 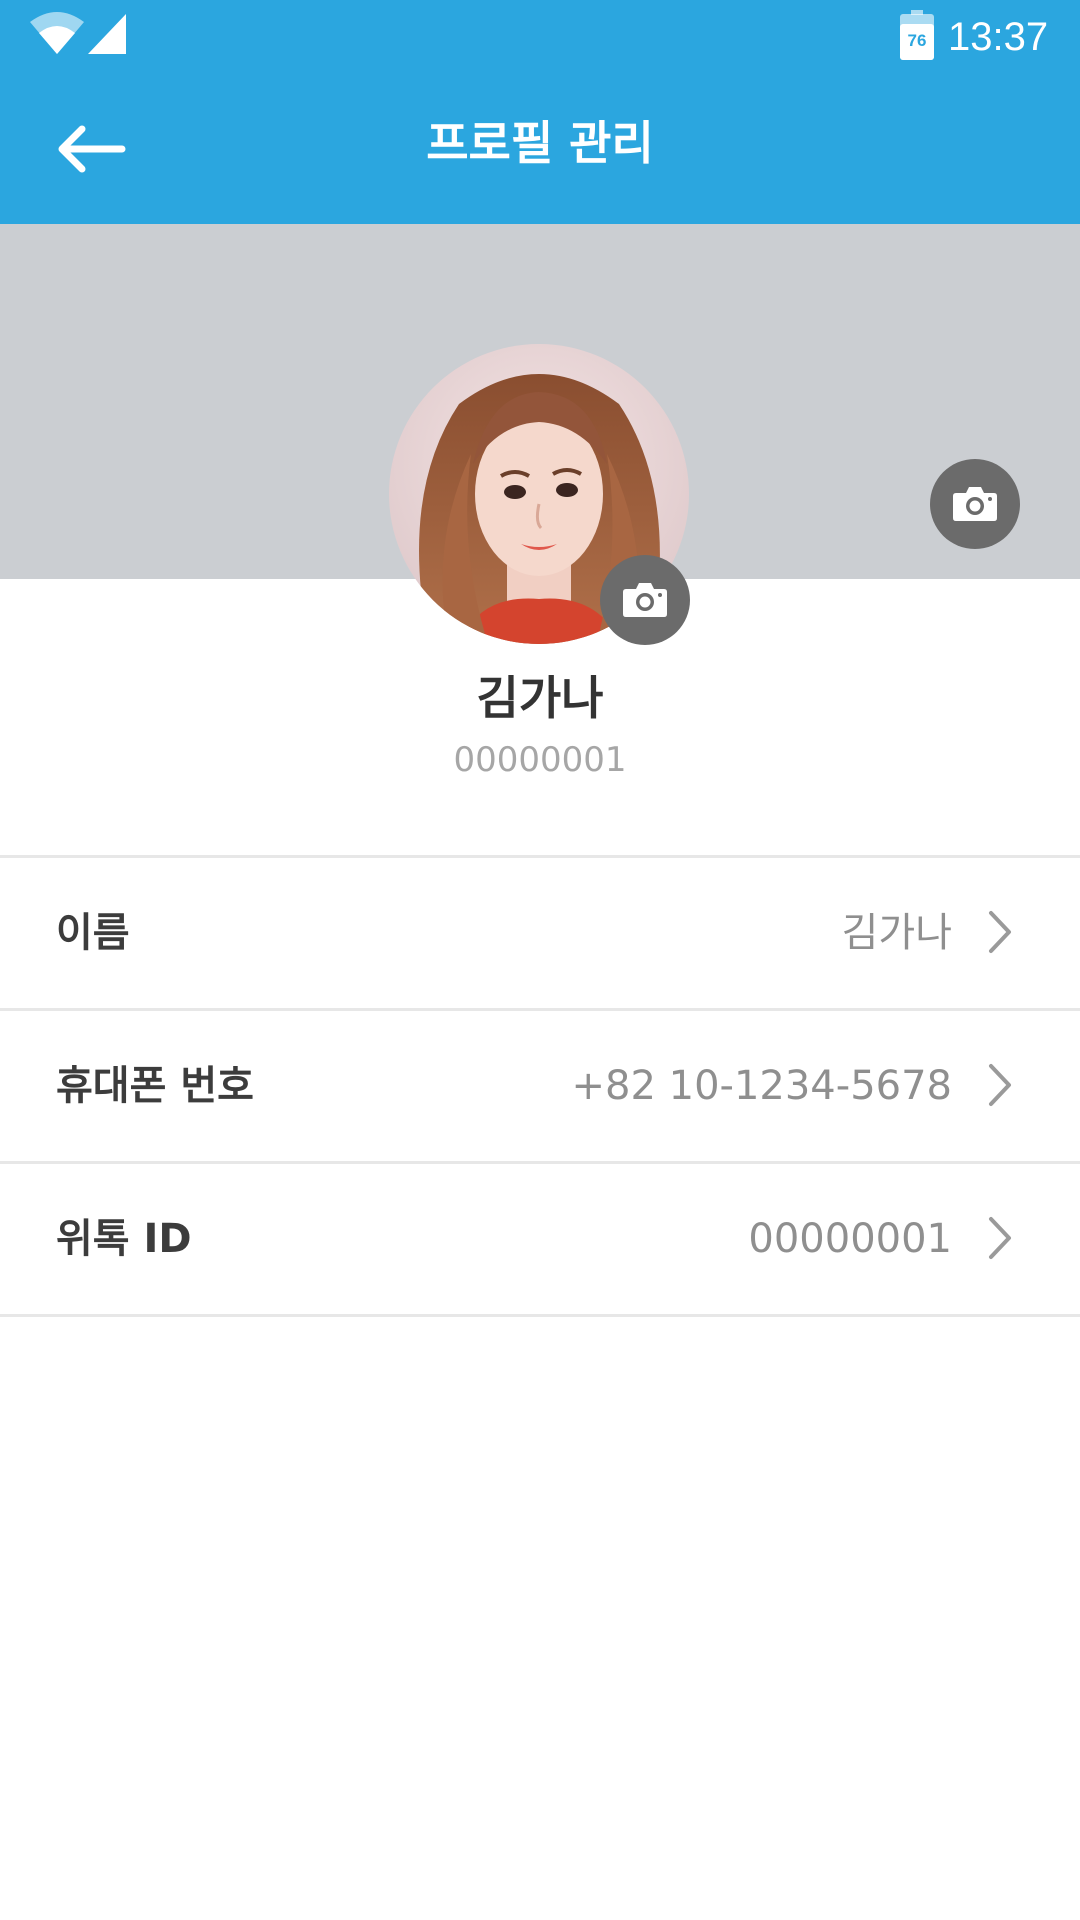 I want to click on wifi-icon, so click(x=57, y=33).